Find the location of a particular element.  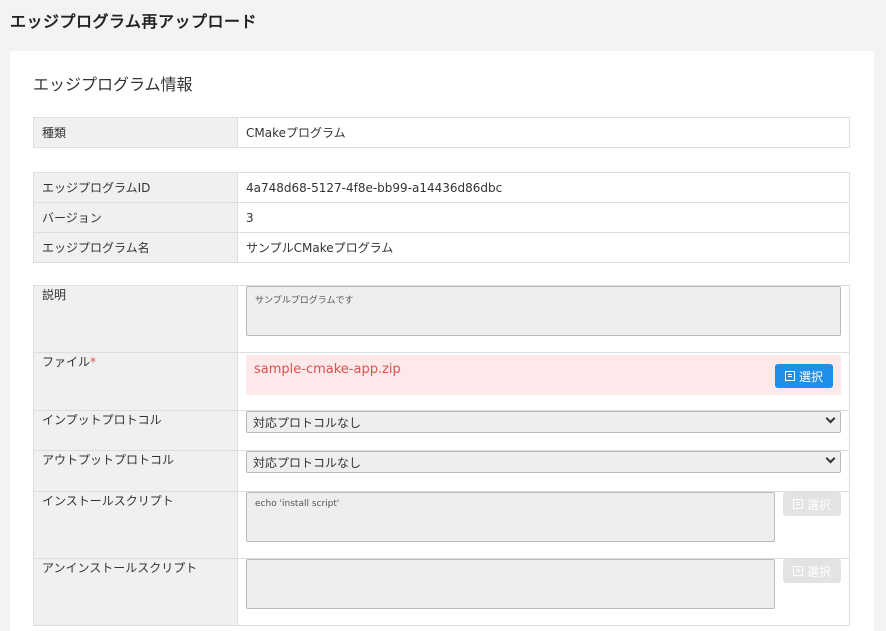

uninstall-select-label: 選択 is located at coordinates (818, 571).